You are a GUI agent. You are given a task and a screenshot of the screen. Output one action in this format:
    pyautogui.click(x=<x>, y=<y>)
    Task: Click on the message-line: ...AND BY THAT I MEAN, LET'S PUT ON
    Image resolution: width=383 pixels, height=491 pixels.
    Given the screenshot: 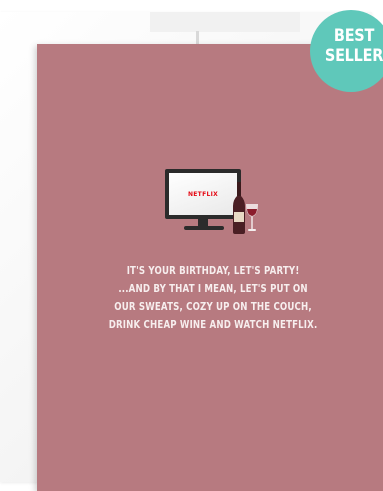 What is the action you would take?
    pyautogui.click(x=213, y=289)
    